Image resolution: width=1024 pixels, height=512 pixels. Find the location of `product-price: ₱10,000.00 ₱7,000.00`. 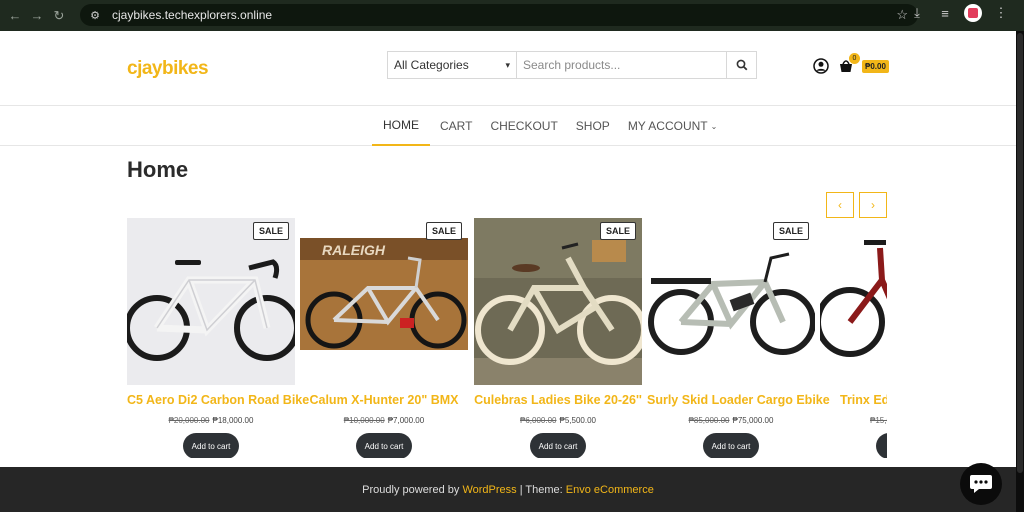

product-price: ₱10,000.00 ₱7,000.00 is located at coordinates (384, 420).